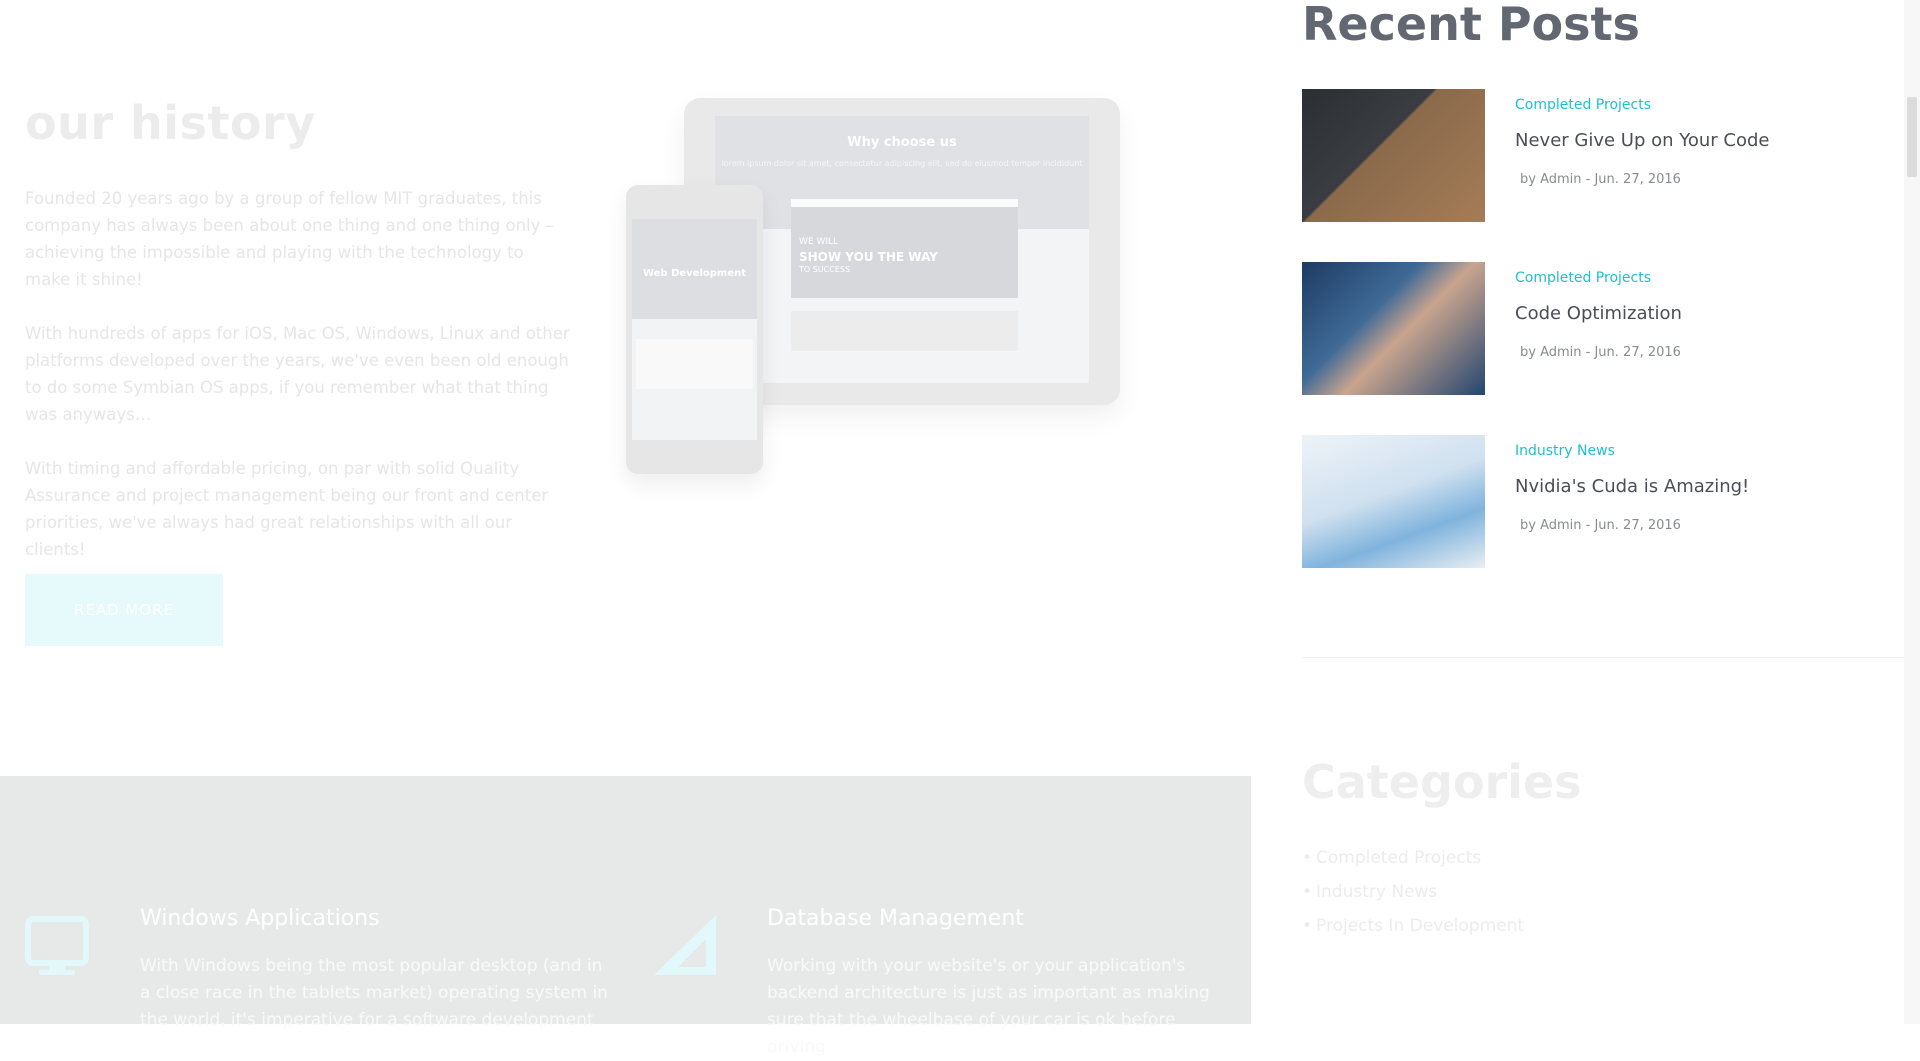  What do you see at coordinates (1598, 313) in the screenshot?
I see `post-title-link: Code Optimization` at bounding box center [1598, 313].